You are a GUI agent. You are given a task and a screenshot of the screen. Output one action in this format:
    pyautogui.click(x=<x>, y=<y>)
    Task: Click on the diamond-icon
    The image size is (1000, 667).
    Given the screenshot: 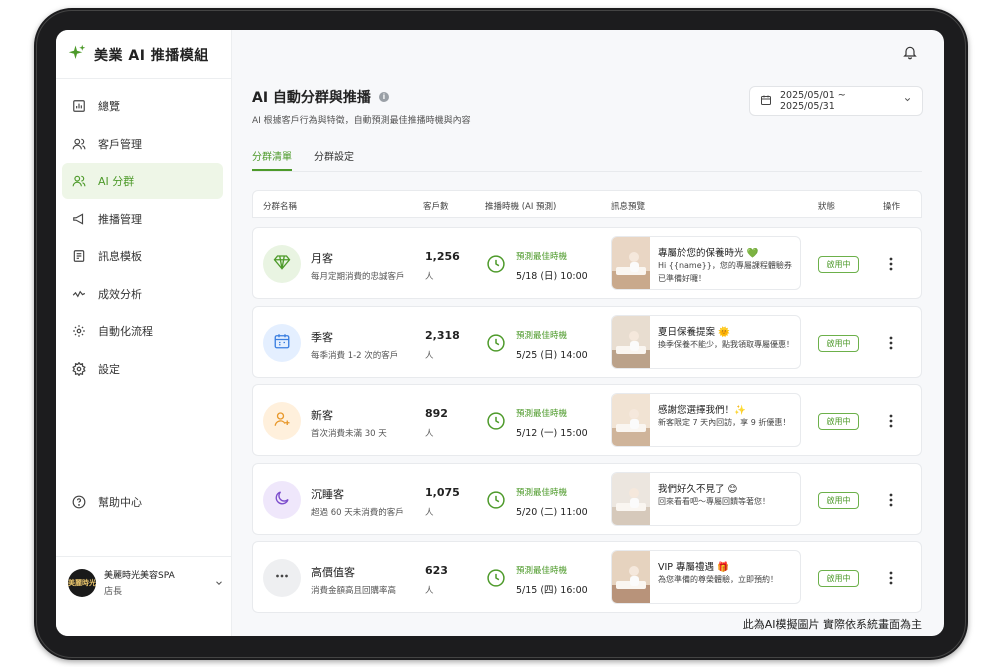 What is the action you would take?
    pyautogui.click(x=282, y=264)
    